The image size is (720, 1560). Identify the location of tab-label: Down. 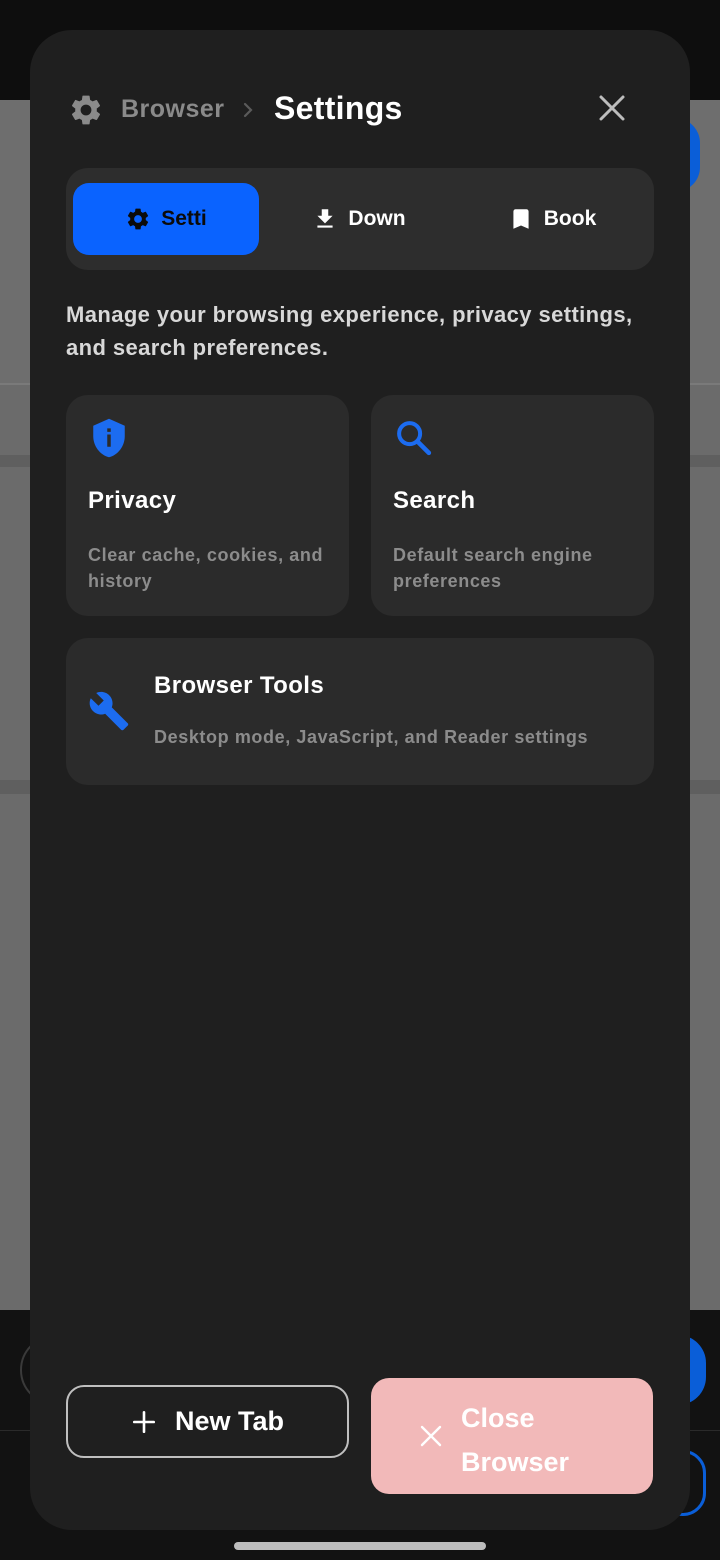
(377, 218).